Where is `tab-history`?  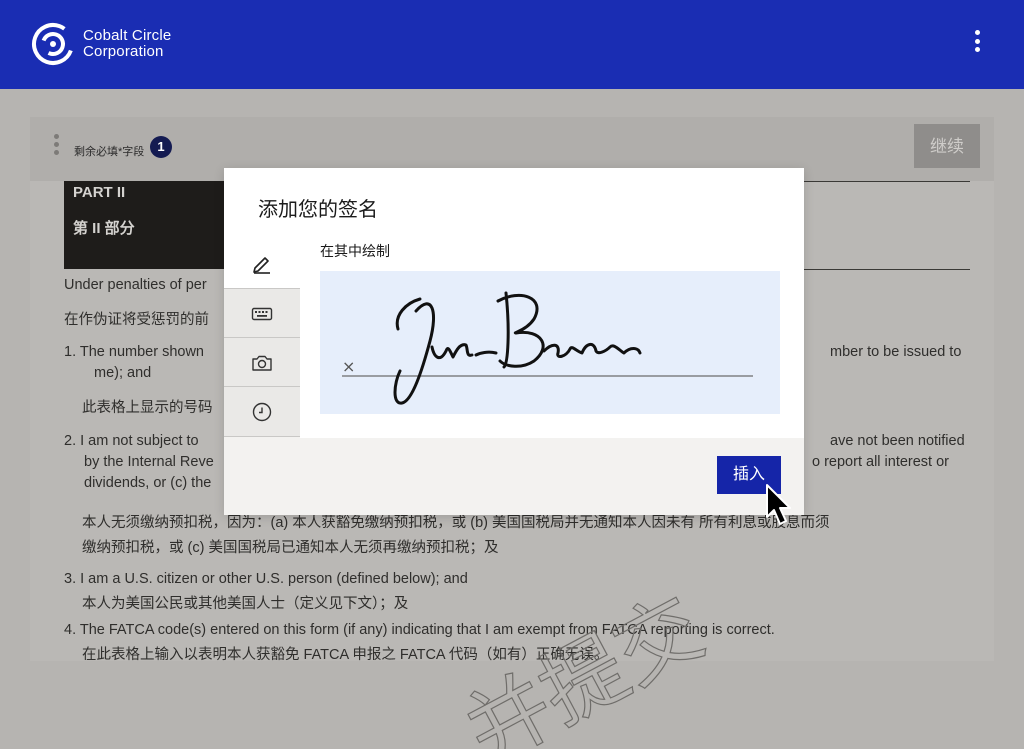
tab-history is located at coordinates (262, 411).